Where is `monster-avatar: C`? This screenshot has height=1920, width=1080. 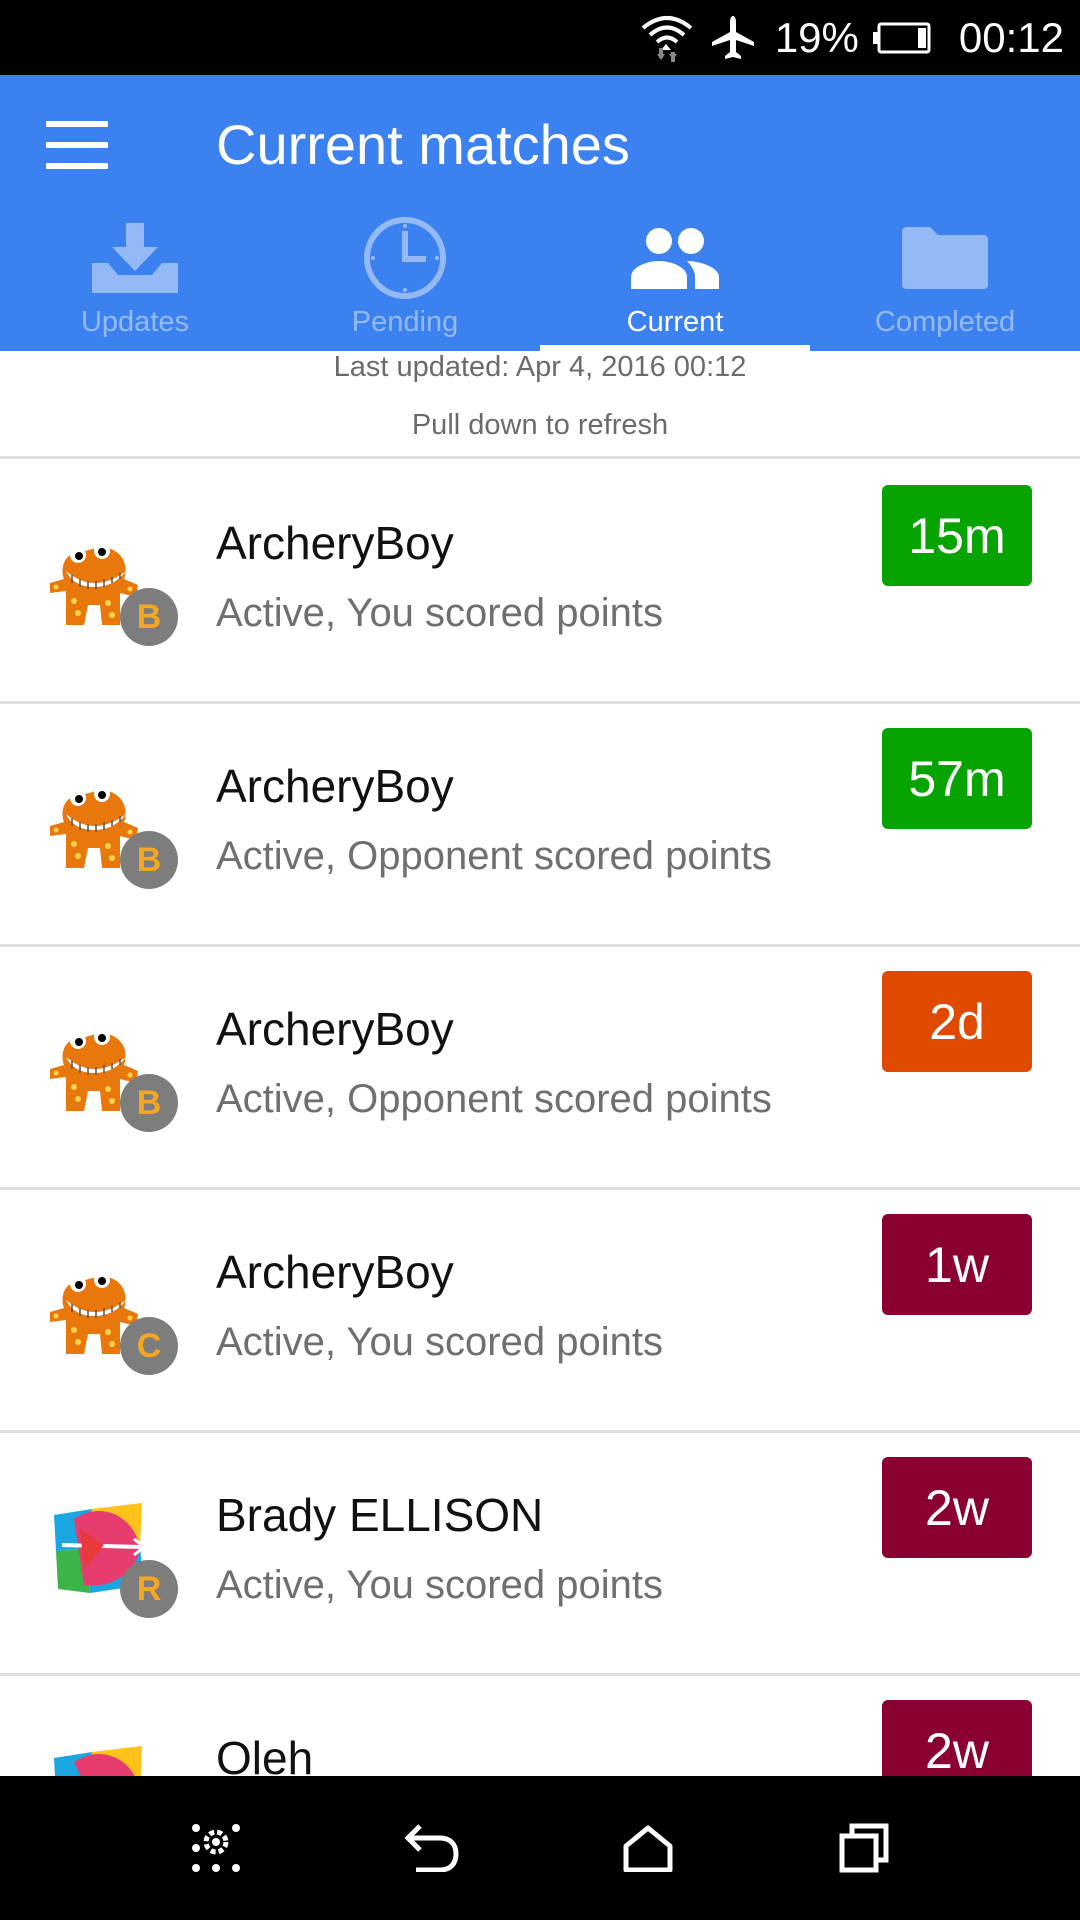
monster-avatar: C is located at coordinates (114, 1316).